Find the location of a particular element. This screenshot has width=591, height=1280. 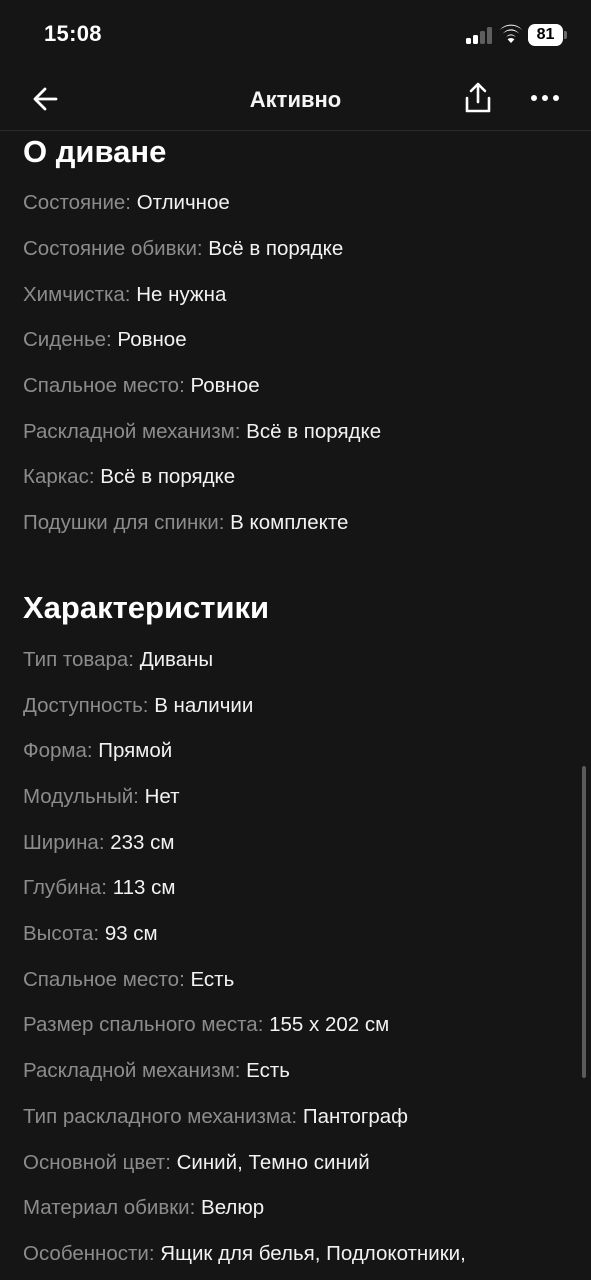

status-time: 15:08 is located at coordinates (73, 33).